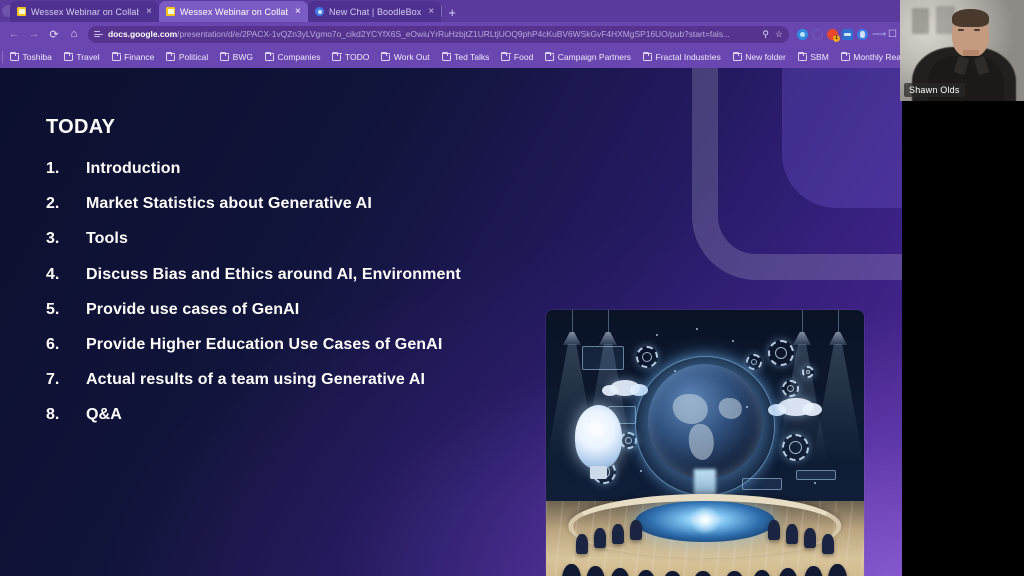 The height and width of the screenshot is (576, 1024). I want to click on bookmark-political: Political, so click(187, 57).